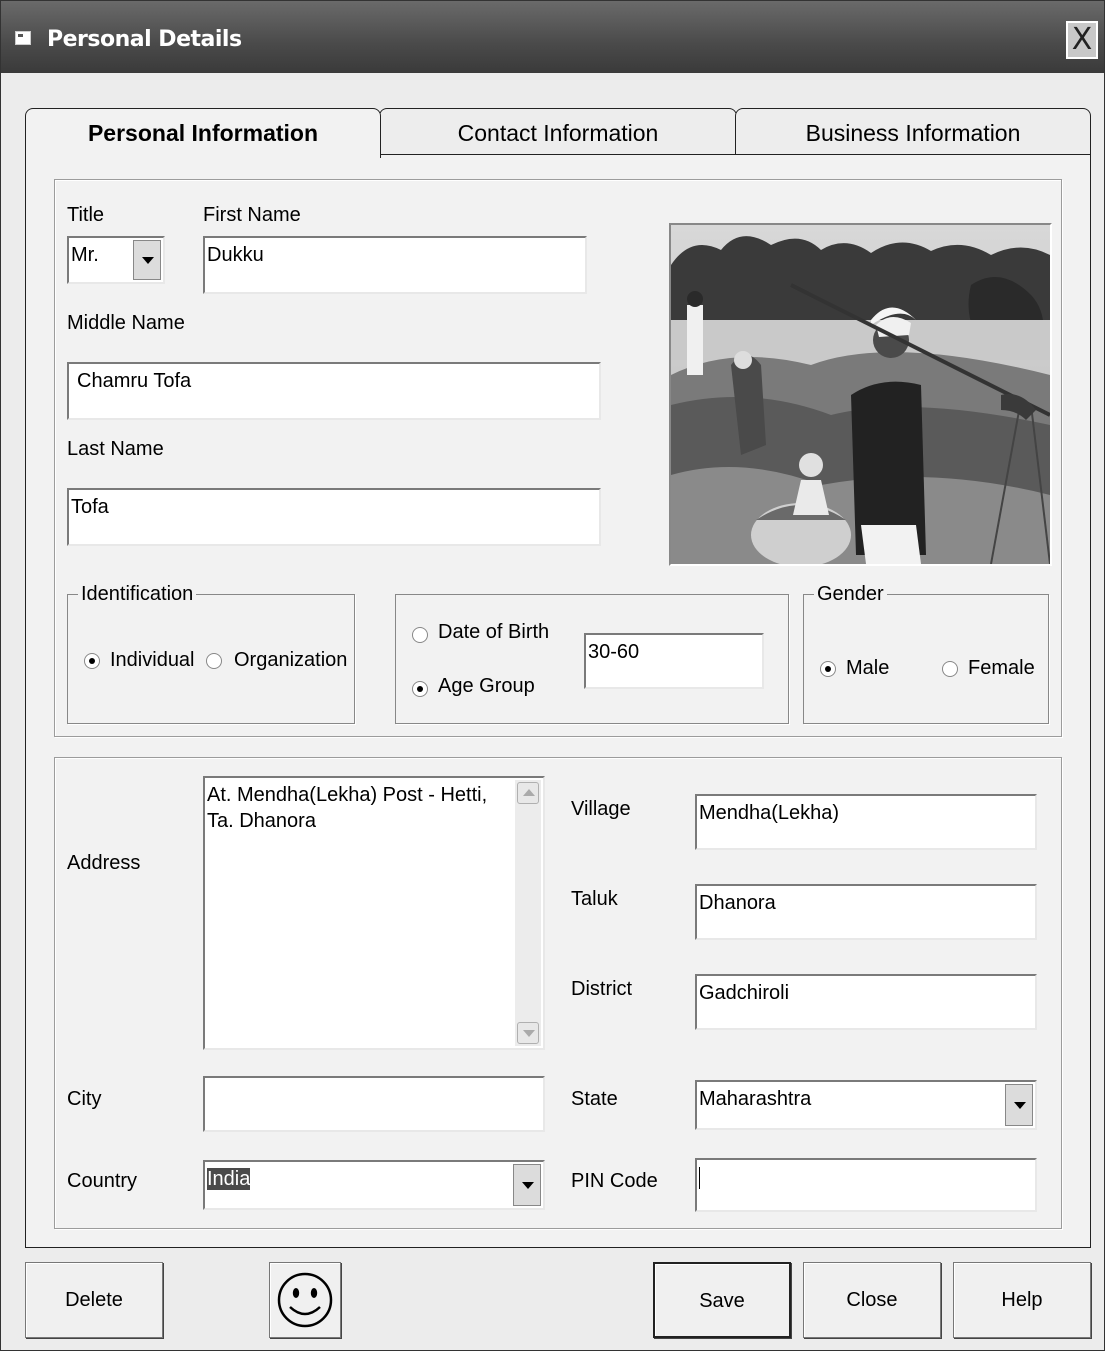 This screenshot has width=1107, height=1353. I want to click on smiley-button, so click(305, 1300).